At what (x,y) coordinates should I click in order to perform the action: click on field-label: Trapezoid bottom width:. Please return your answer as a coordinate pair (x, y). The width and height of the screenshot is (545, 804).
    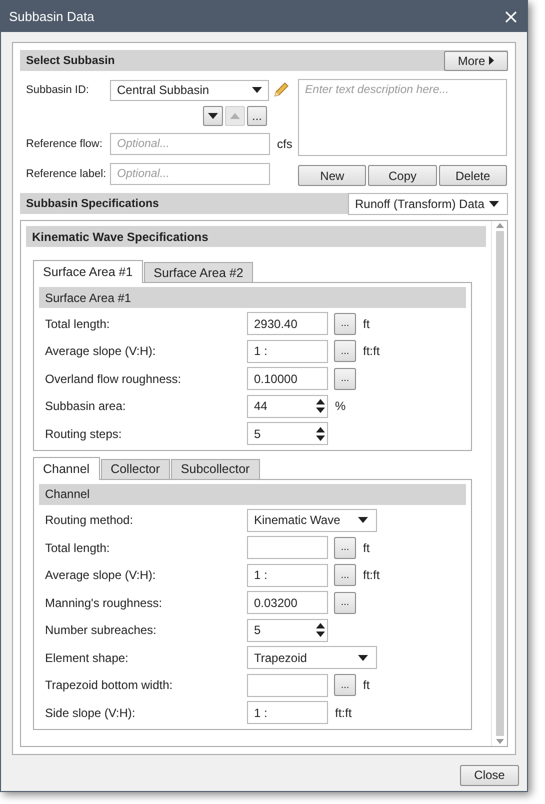
    Looking at the image, I should click on (109, 685).